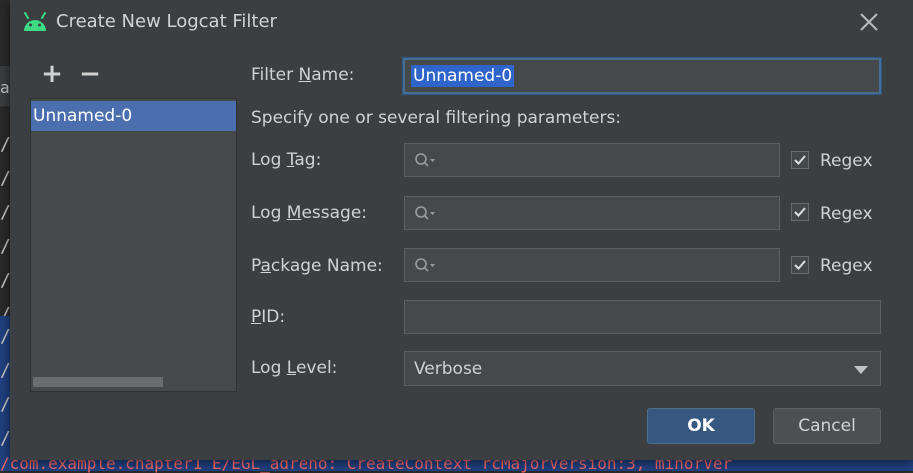  I want to click on package-name-regex-checkbox, so click(800, 265).